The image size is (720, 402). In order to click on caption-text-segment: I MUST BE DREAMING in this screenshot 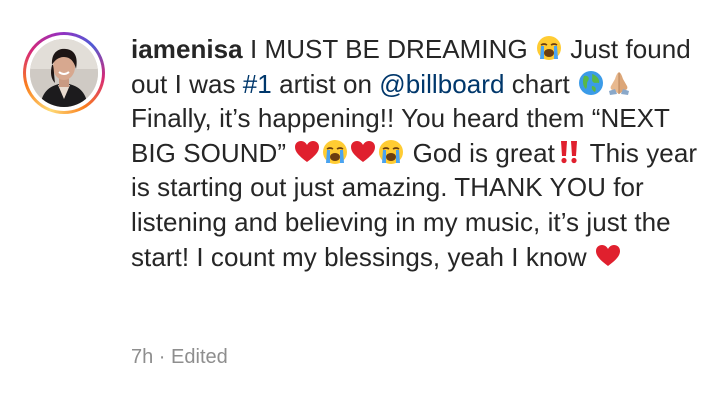, I will do `click(389, 49)`.